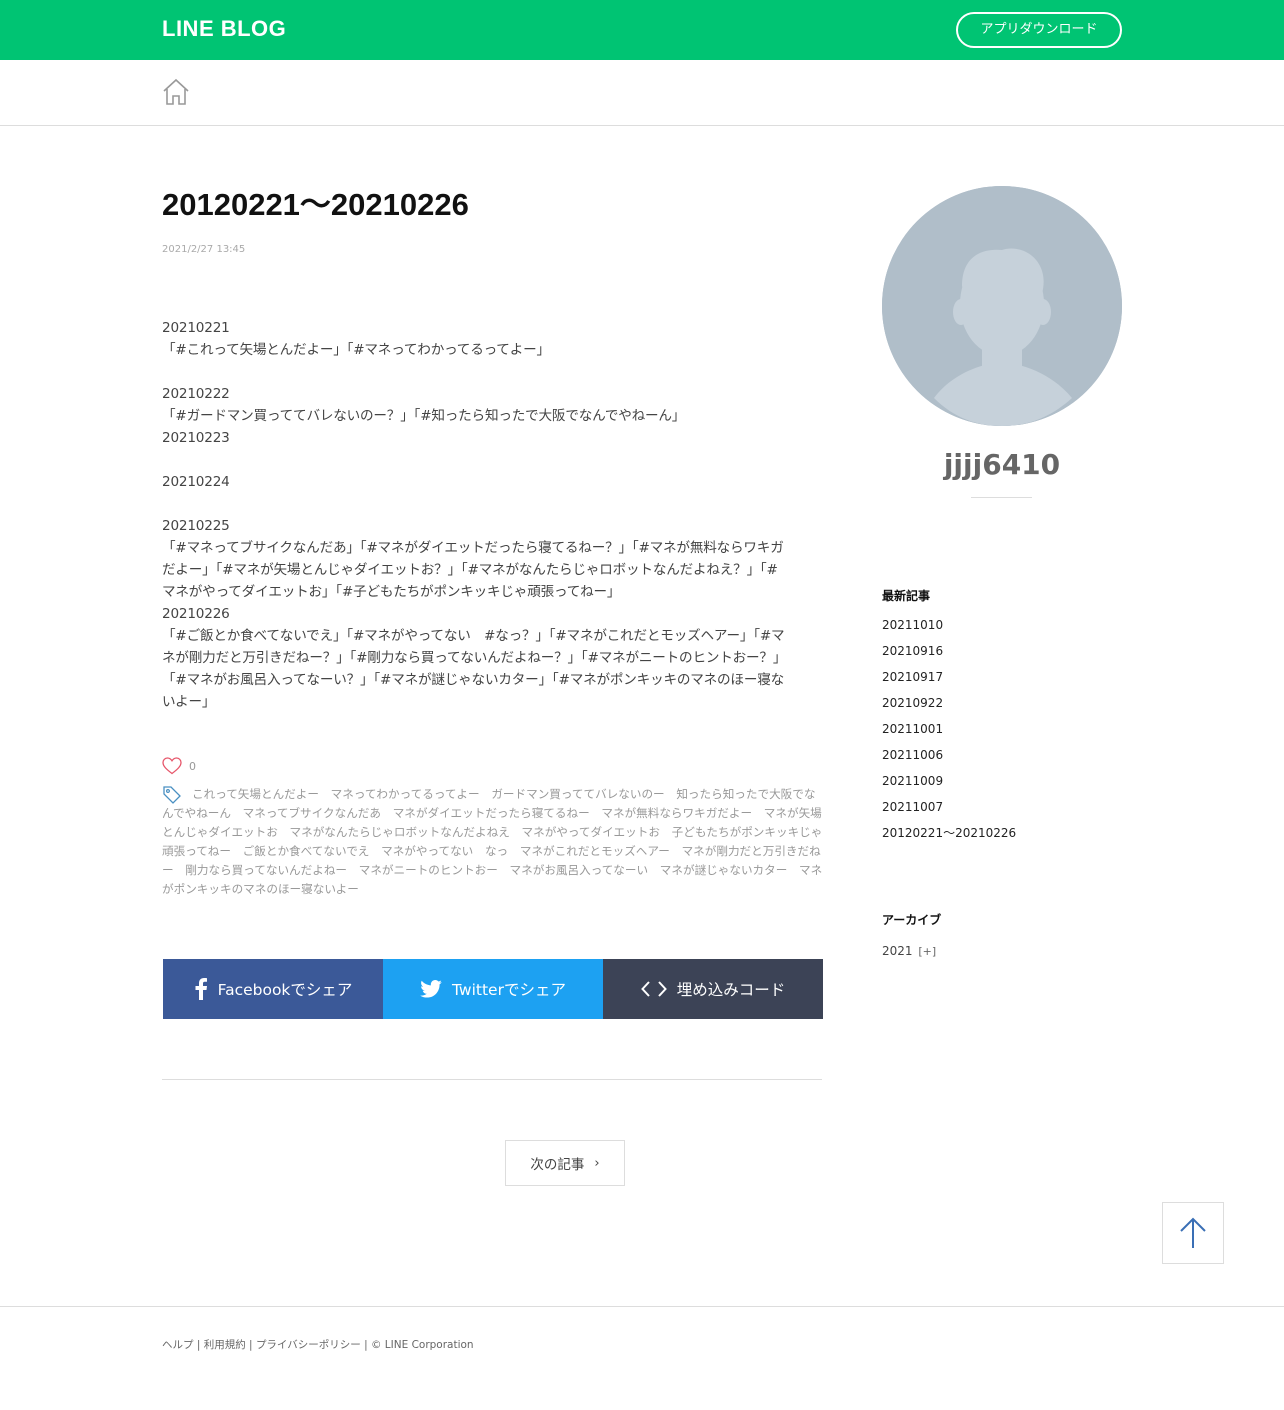 The width and height of the screenshot is (1284, 1410). I want to click on tag-link: マネがこれだとモッズヘアー, so click(595, 851).